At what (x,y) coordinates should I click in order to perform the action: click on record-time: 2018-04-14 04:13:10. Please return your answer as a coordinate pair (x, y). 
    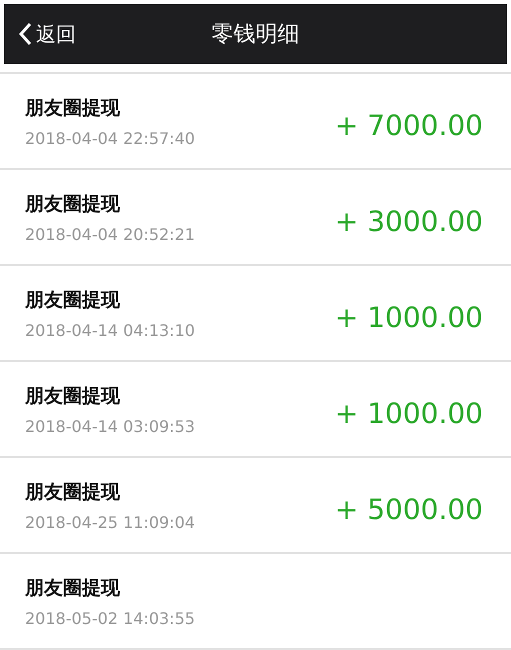
    Looking at the image, I should click on (110, 330).